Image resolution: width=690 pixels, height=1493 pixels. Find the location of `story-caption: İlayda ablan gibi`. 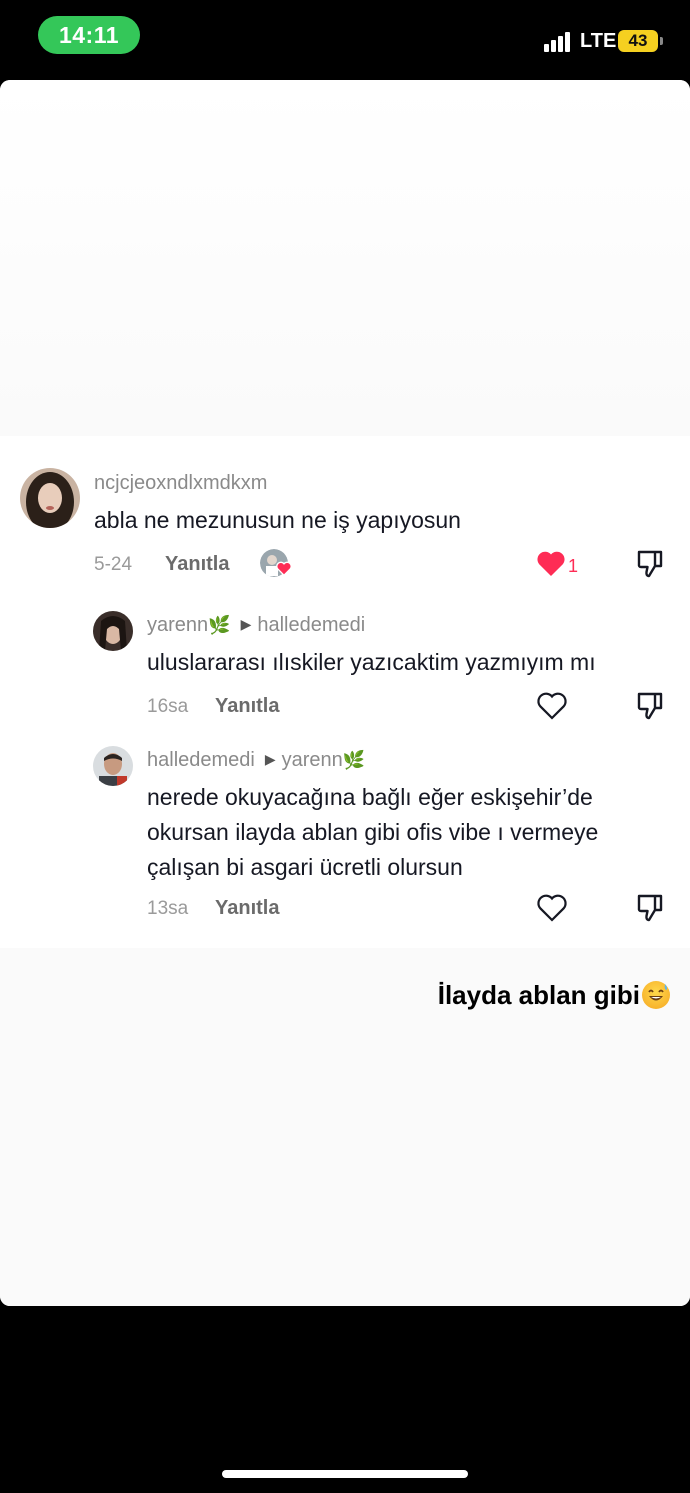

story-caption: İlayda ablan gibi is located at coordinates (554, 995).